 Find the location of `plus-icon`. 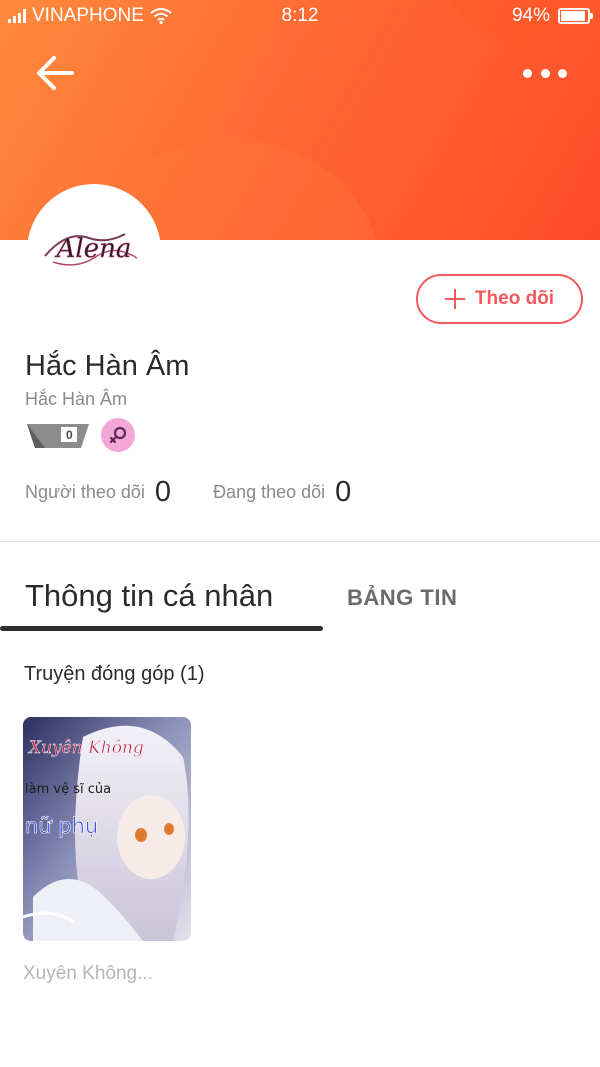

plus-icon is located at coordinates (454, 299).